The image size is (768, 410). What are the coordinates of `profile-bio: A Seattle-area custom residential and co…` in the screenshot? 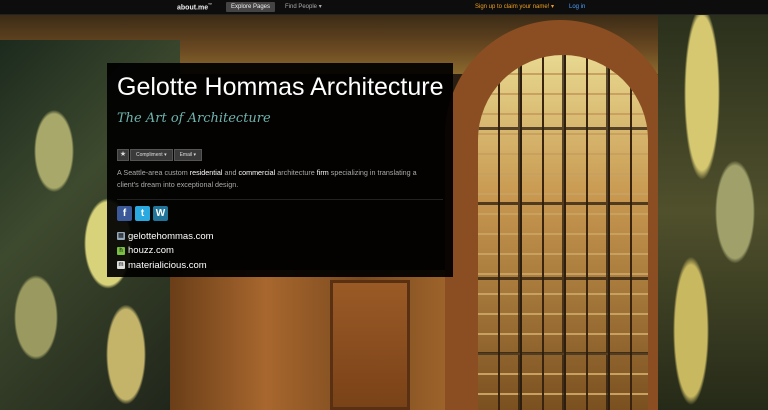 It's located at (267, 178).